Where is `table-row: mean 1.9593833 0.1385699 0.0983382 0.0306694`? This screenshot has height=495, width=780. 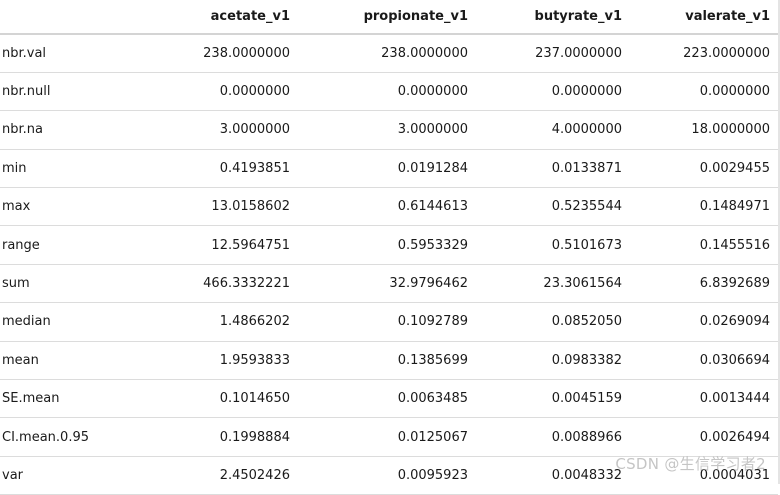 table-row: mean 1.9593833 0.1385699 0.0983382 0.0306694 is located at coordinates (389, 361).